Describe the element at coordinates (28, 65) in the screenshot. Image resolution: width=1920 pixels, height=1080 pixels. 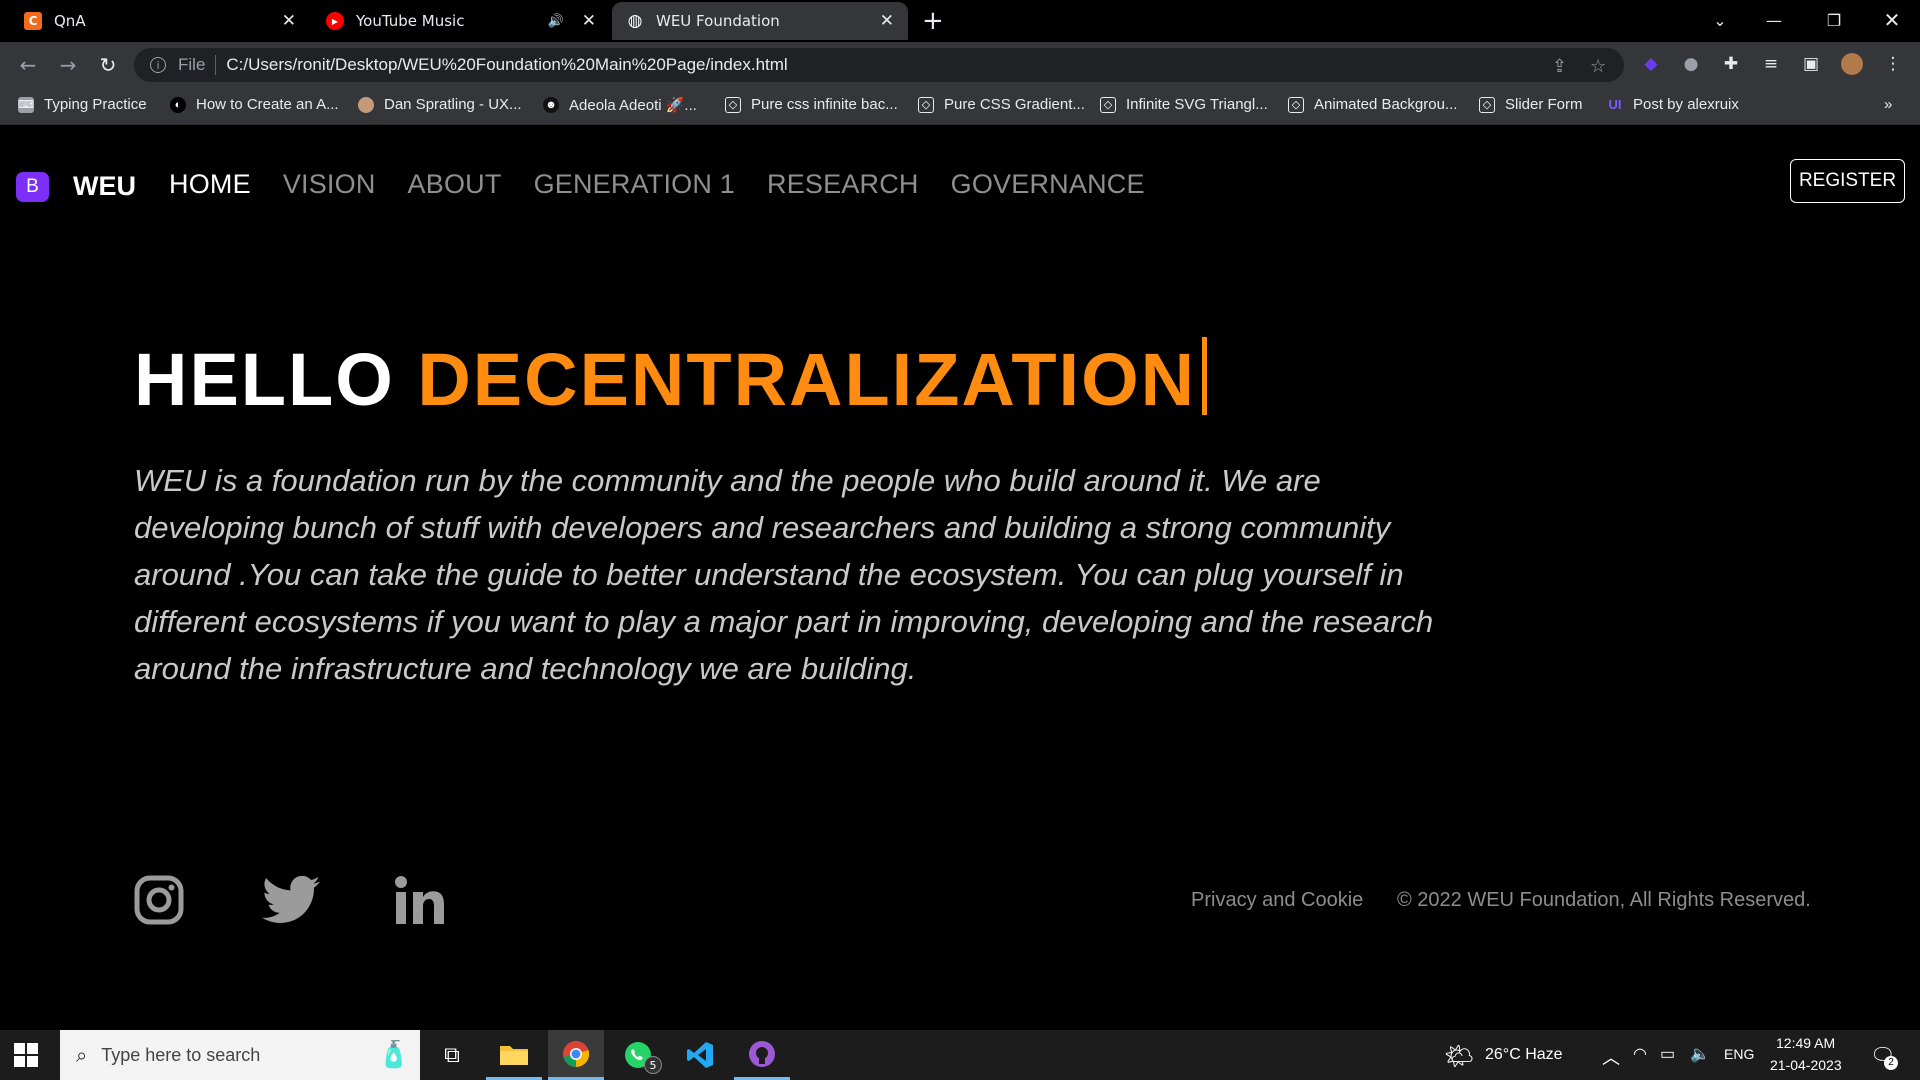
I see `back-arrow-icon: ←` at that location.